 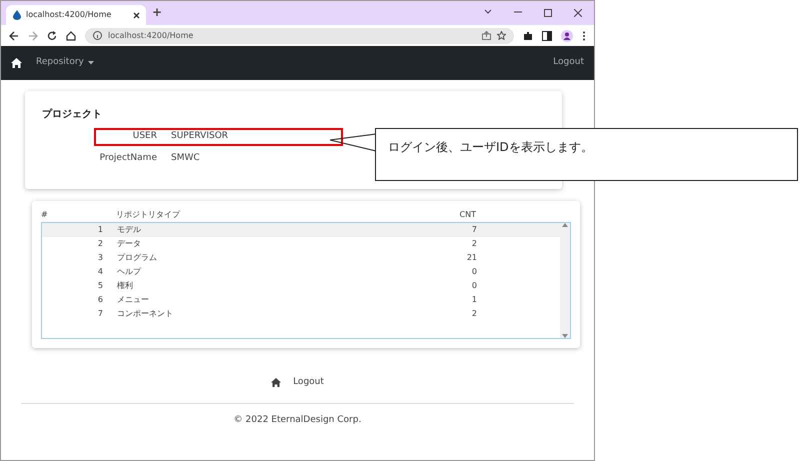 I want to click on card-title: プロジェクト, so click(x=72, y=114).